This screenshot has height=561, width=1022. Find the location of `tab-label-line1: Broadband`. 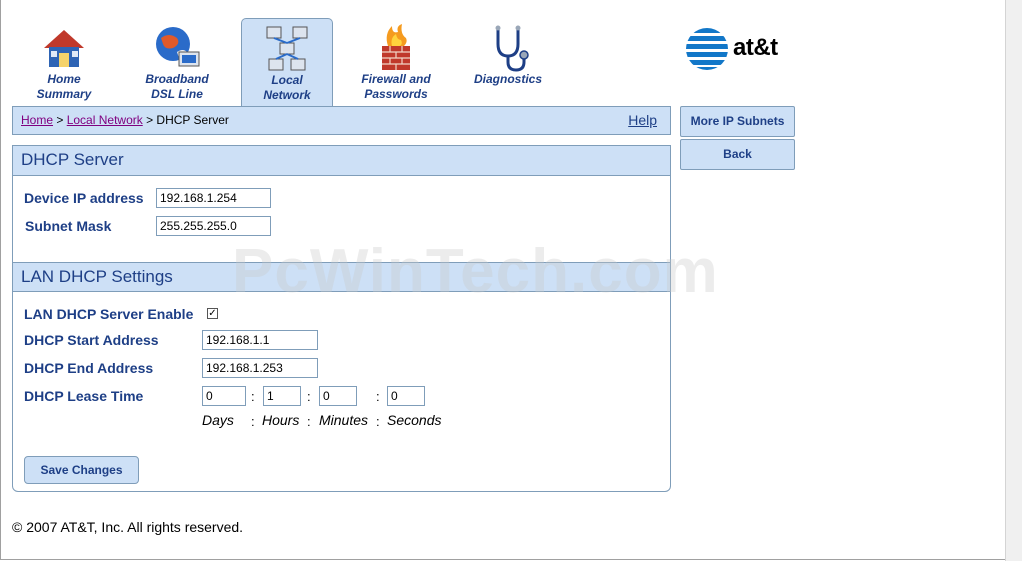

tab-label-line1: Broadband is located at coordinates (177, 79).